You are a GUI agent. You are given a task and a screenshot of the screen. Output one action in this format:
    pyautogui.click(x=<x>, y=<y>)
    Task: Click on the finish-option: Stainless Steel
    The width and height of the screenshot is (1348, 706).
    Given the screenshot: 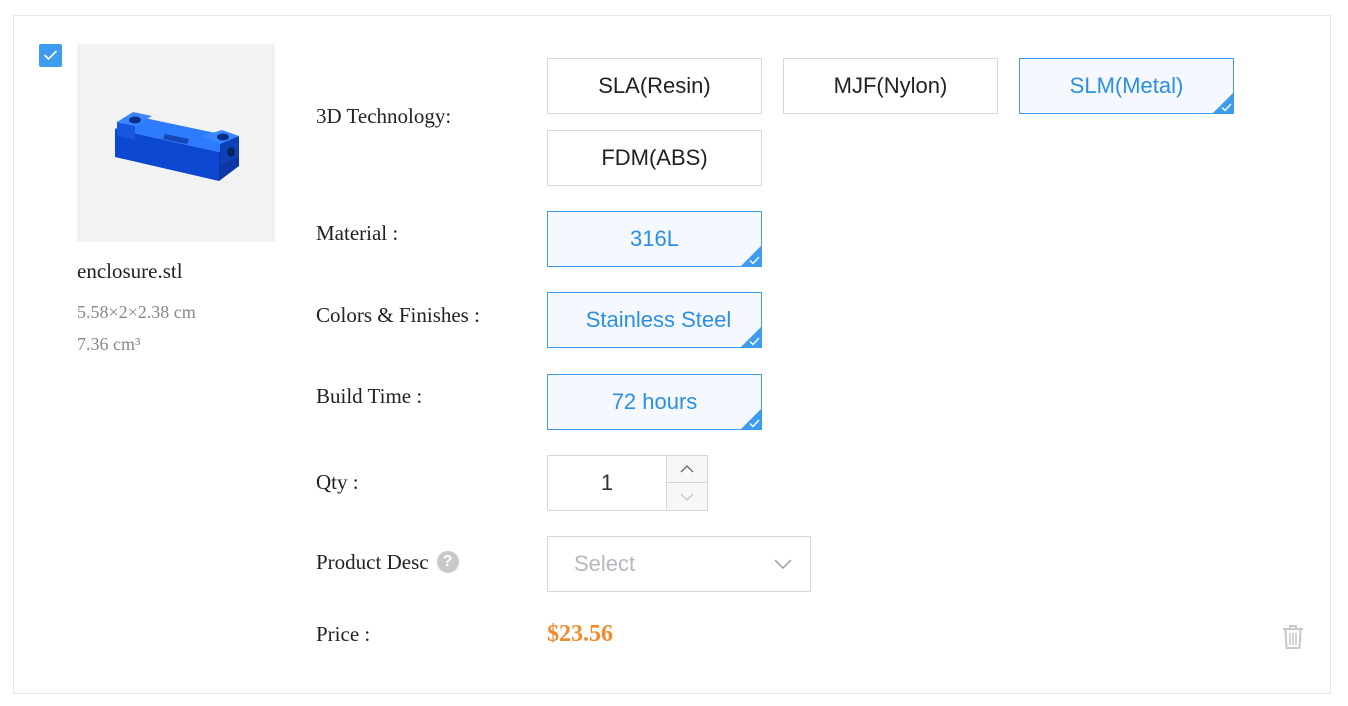 What is the action you would take?
    pyautogui.click(x=654, y=320)
    